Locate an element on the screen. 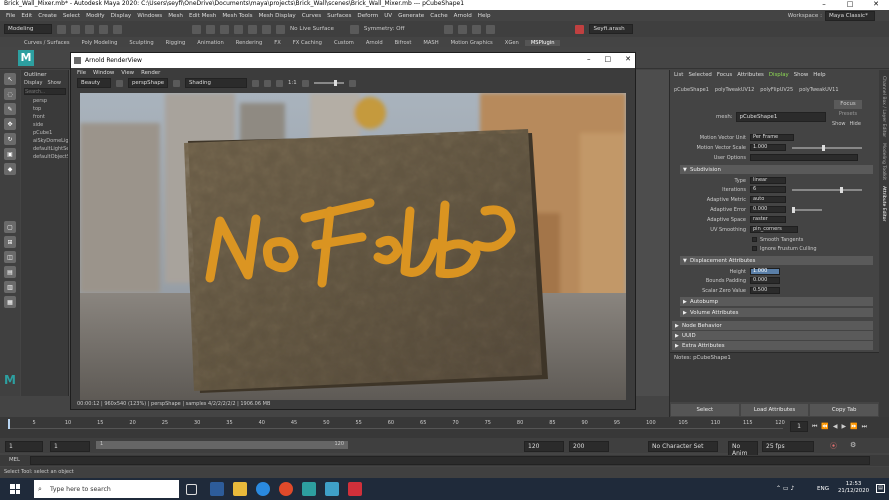  play-back-icon: ◀ is located at coordinates (835, 426).